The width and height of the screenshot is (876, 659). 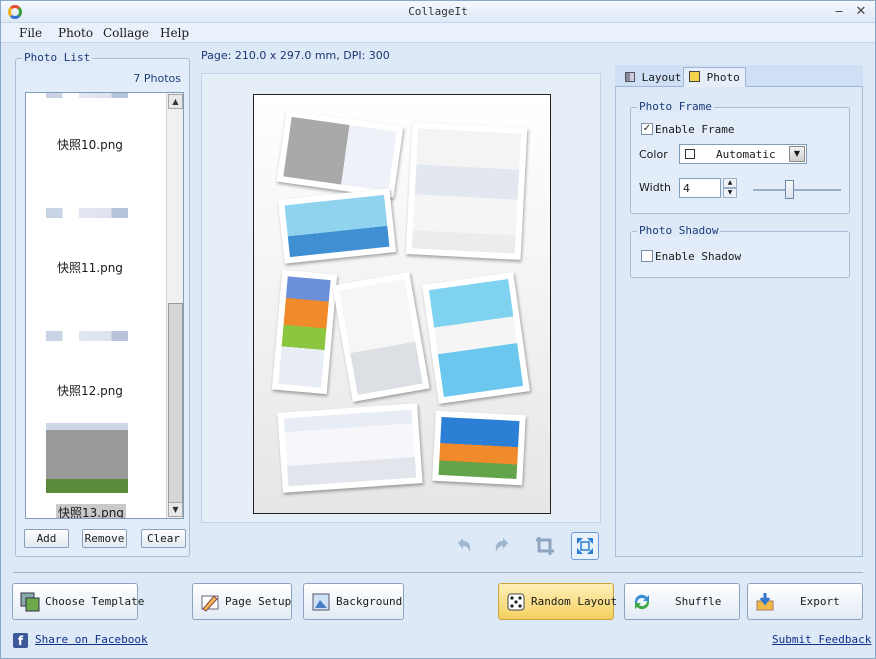 I want to click on background-button: Background, so click(x=353, y=601).